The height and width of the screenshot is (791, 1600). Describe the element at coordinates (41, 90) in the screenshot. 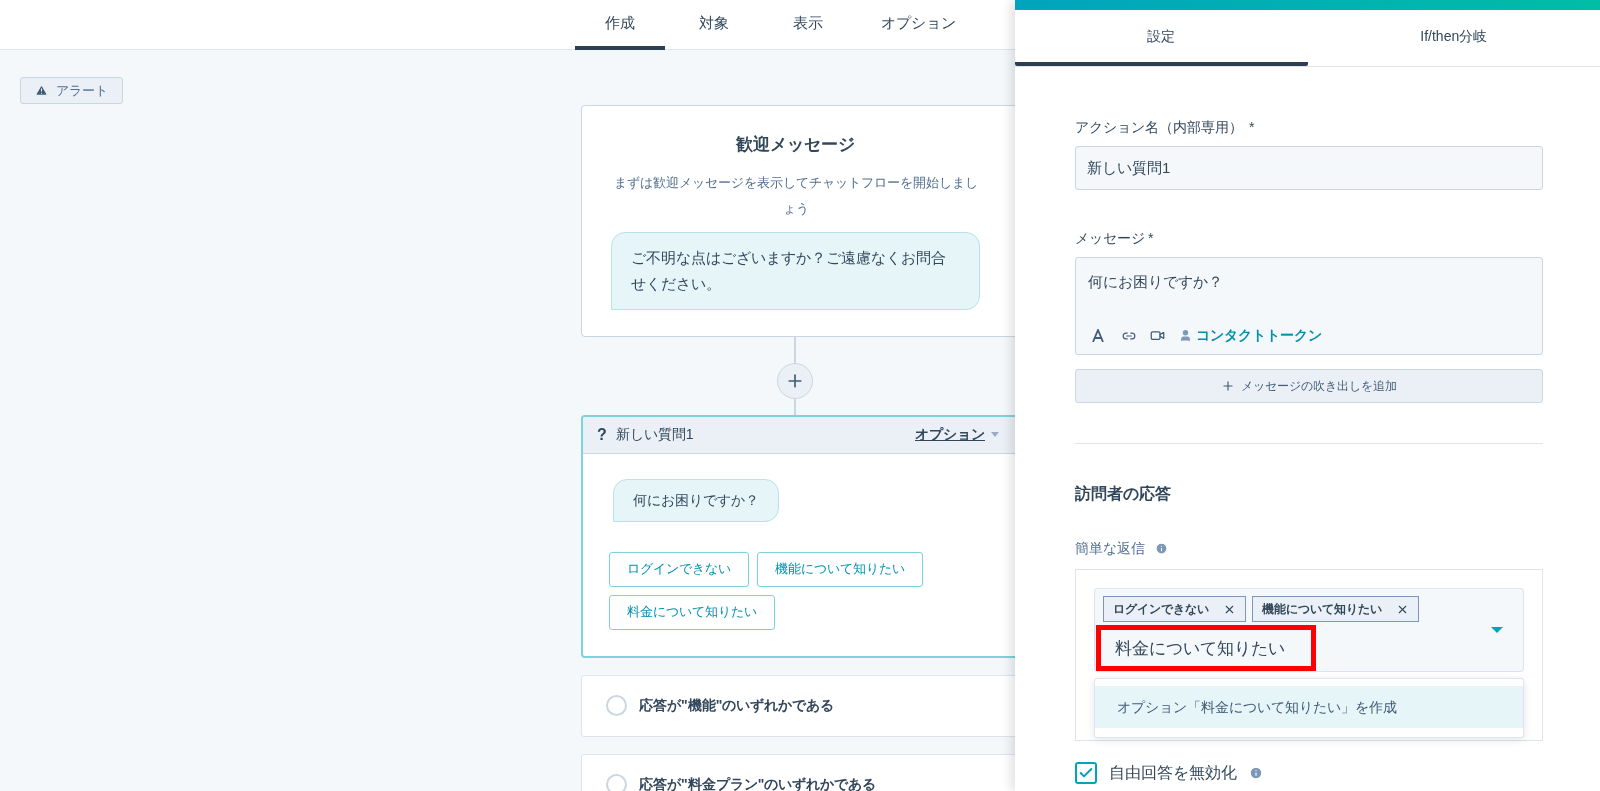

I see `warning-icon` at that location.